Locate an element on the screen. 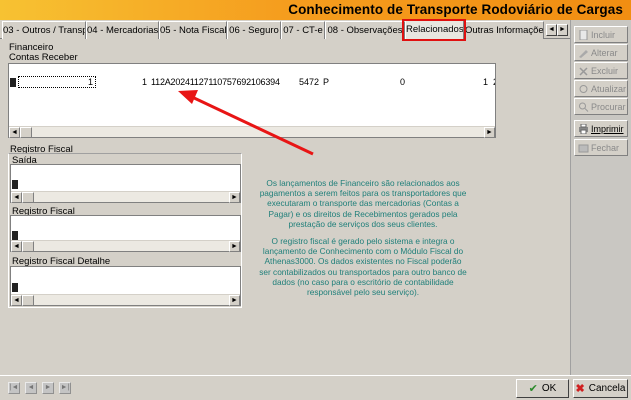  atualizar-label: Atualizar is located at coordinates (609, 88).